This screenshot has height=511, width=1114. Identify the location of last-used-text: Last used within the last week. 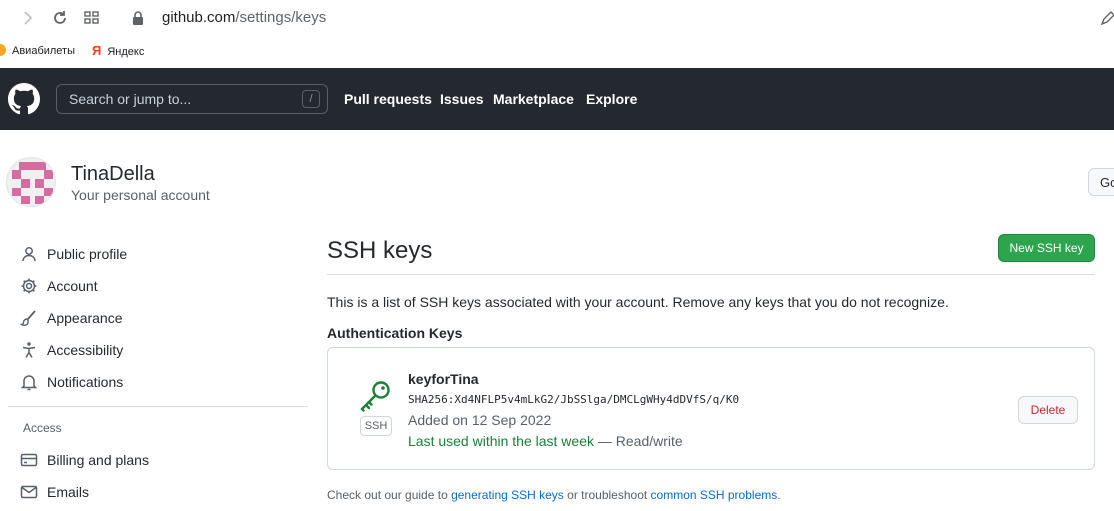
(501, 441).